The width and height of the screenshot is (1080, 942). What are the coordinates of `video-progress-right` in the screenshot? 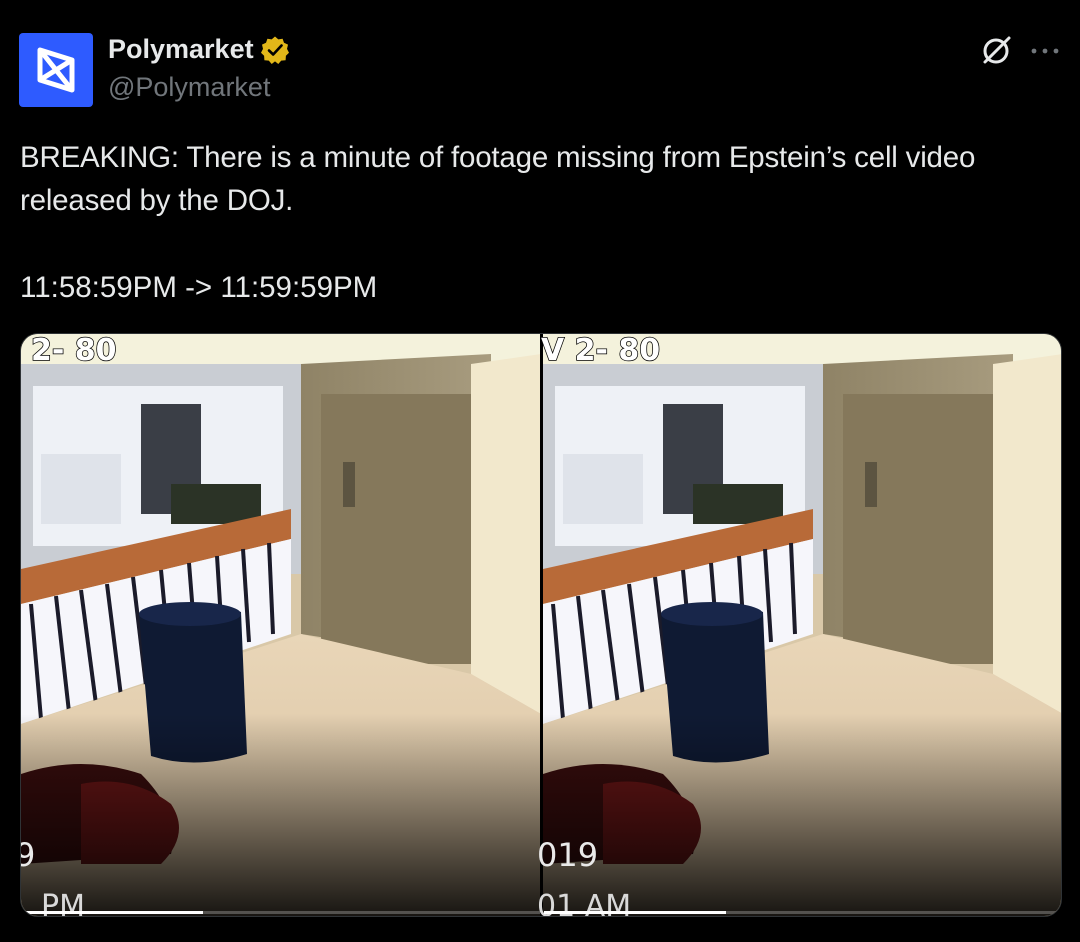 It's located at (802, 912).